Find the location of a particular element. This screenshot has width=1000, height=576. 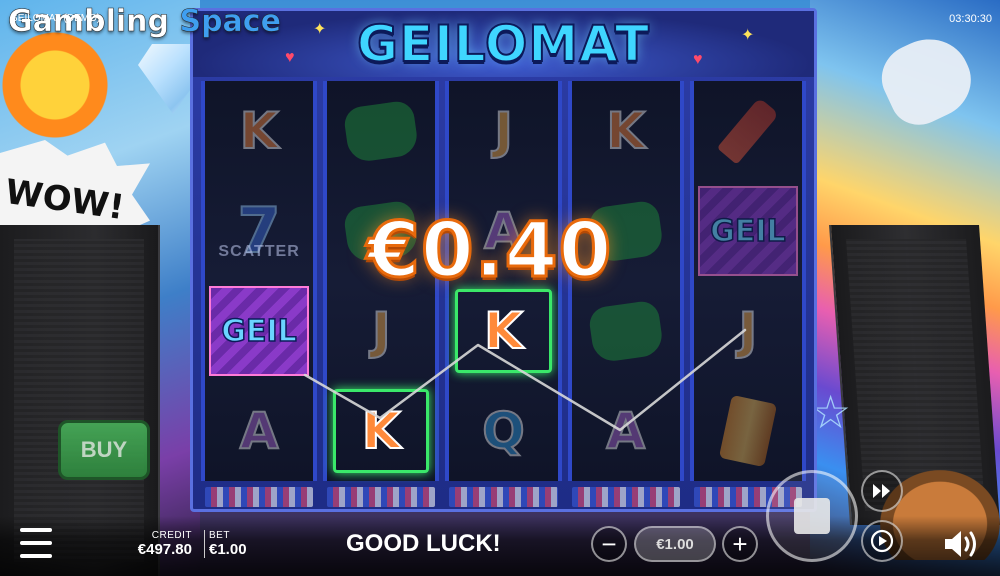

symbol-bottle is located at coordinates (748, 131).